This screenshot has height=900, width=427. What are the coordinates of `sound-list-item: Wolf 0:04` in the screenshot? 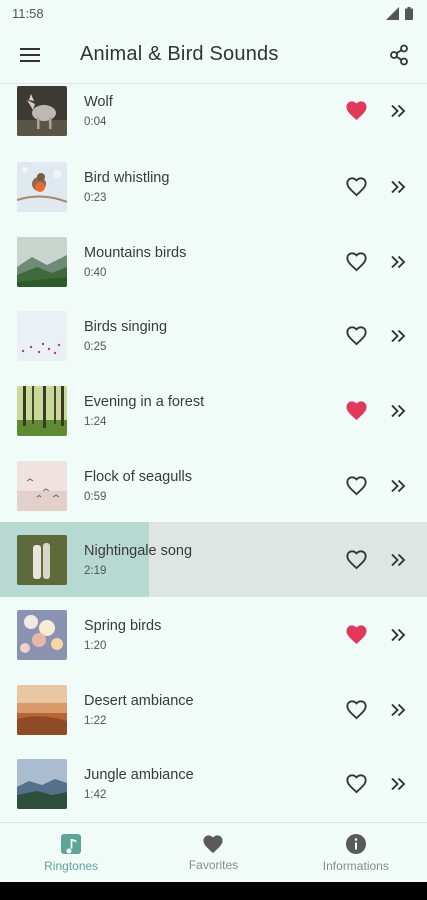 It's located at (213, 116).